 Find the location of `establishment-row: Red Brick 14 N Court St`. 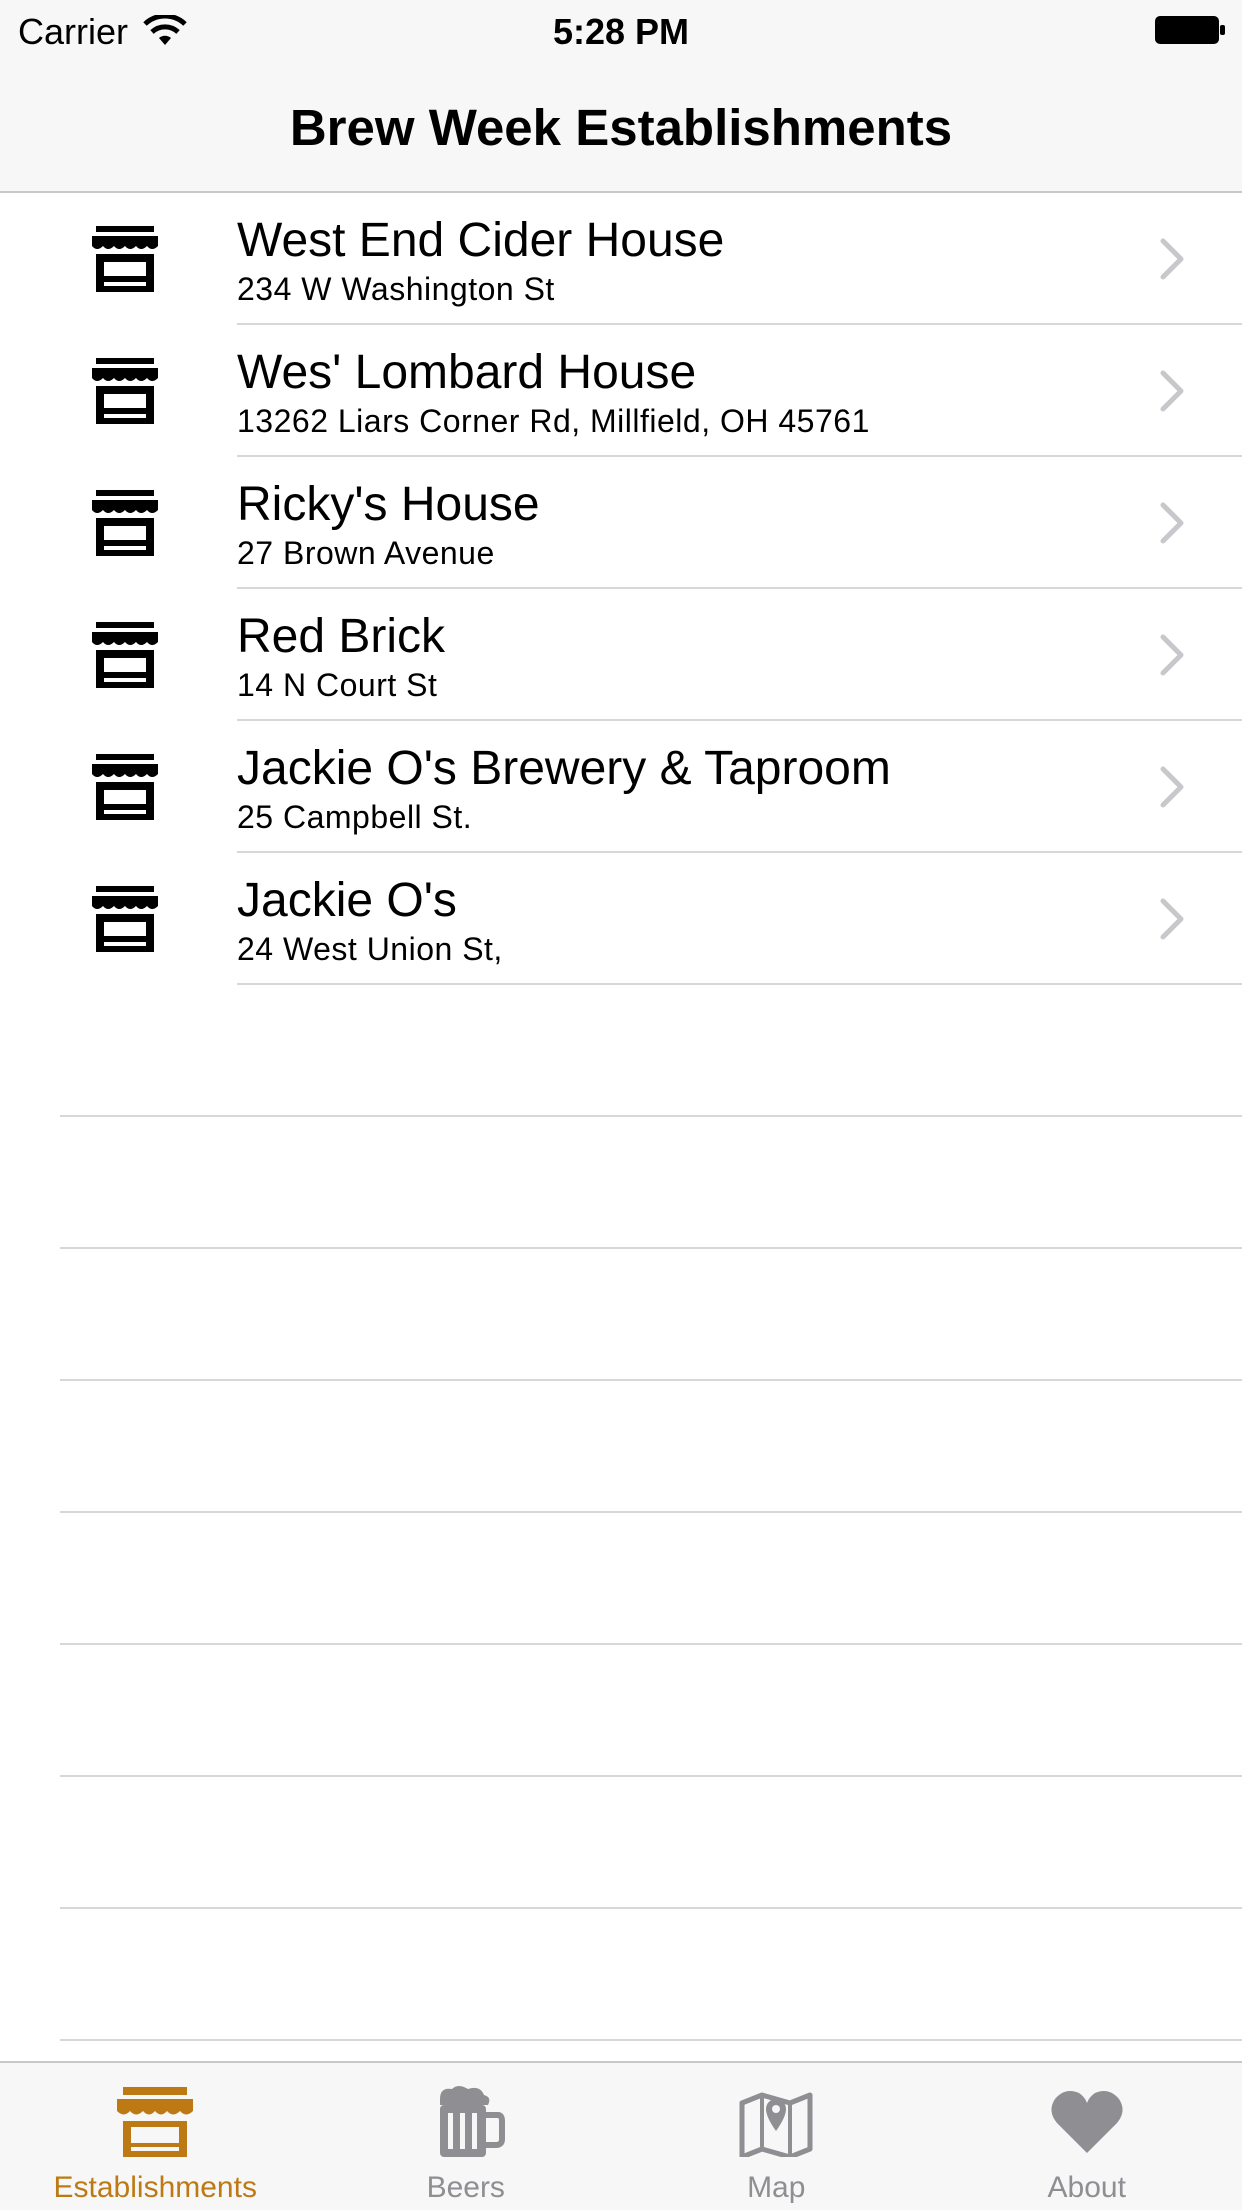

establishment-row: Red Brick 14 N Court St is located at coordinates (621, 655).